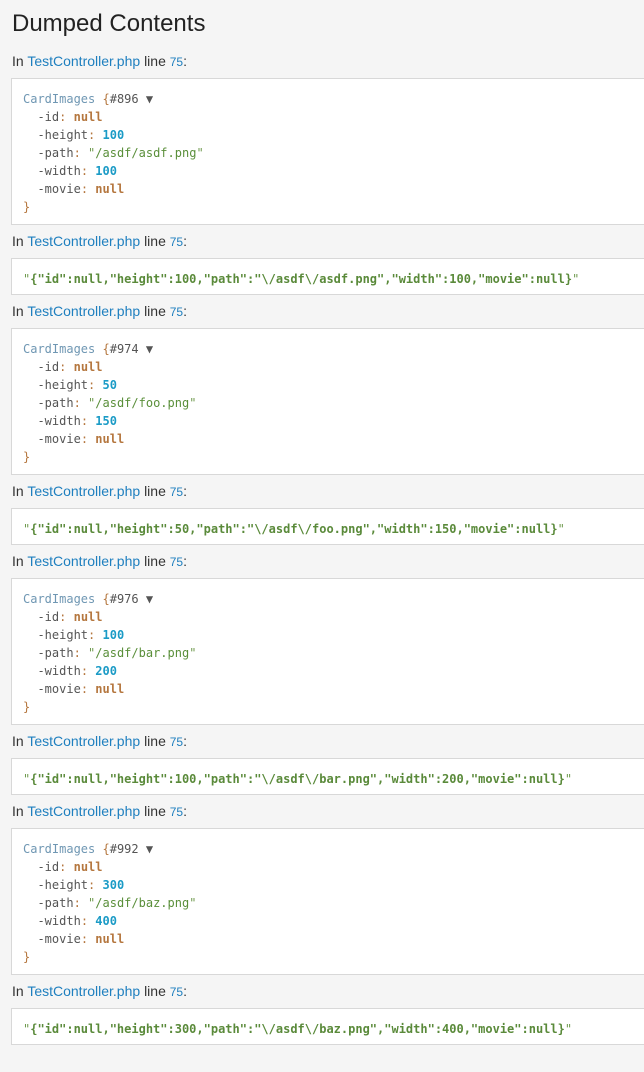 The height and width of the screenshot is (1072, 644). Describe the element at coordinates (142, 403) in the screenshot. I see `property-value: /asdf/foo.png` at that location.